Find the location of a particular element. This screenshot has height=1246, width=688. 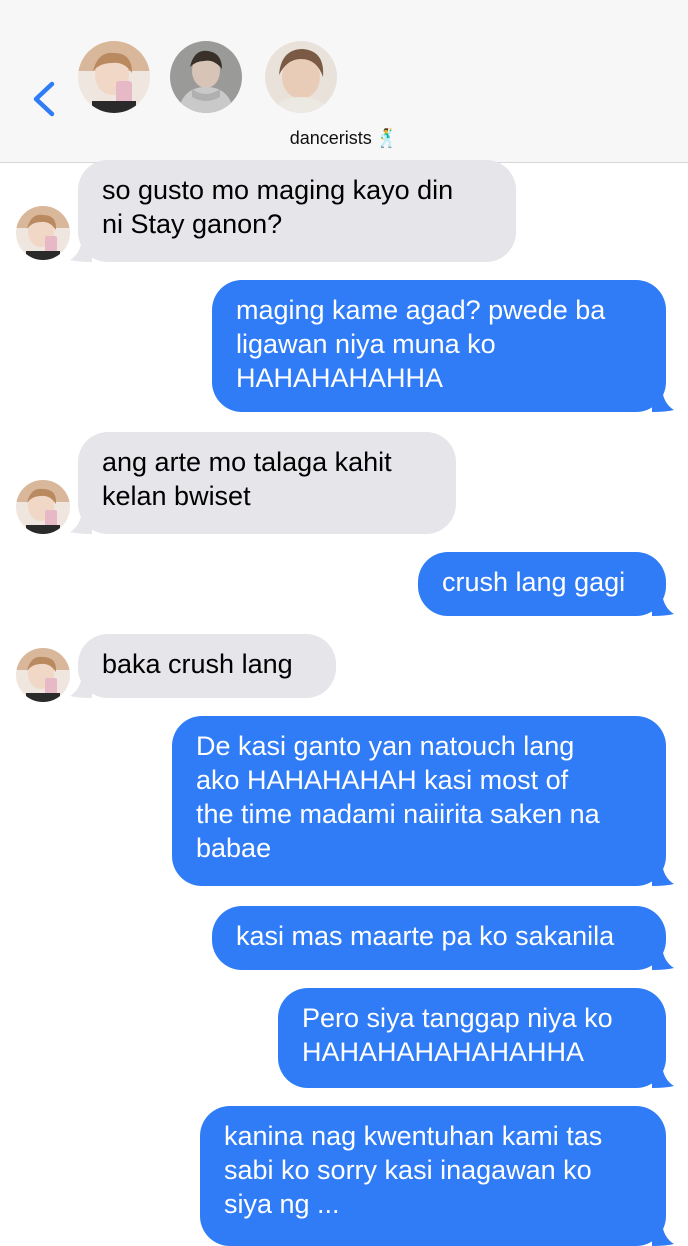

back-button is located at coordinates (44, 99).